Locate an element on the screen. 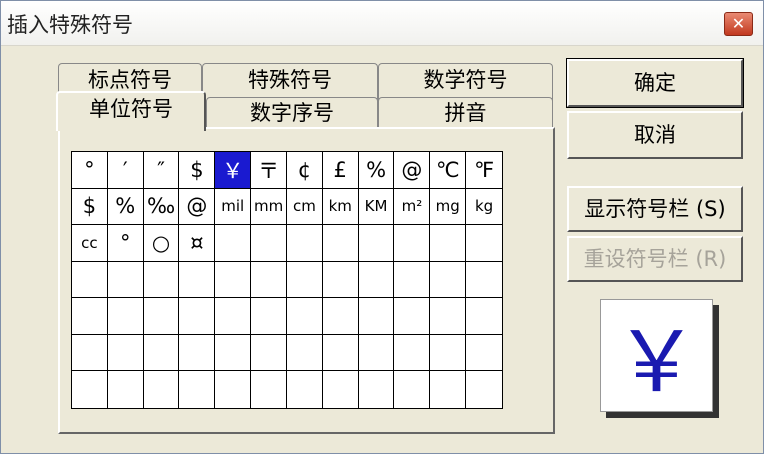 The height and width of the screenshot is (454, 764). symbol-cell: ‰ is located at coordinates (161, 207).